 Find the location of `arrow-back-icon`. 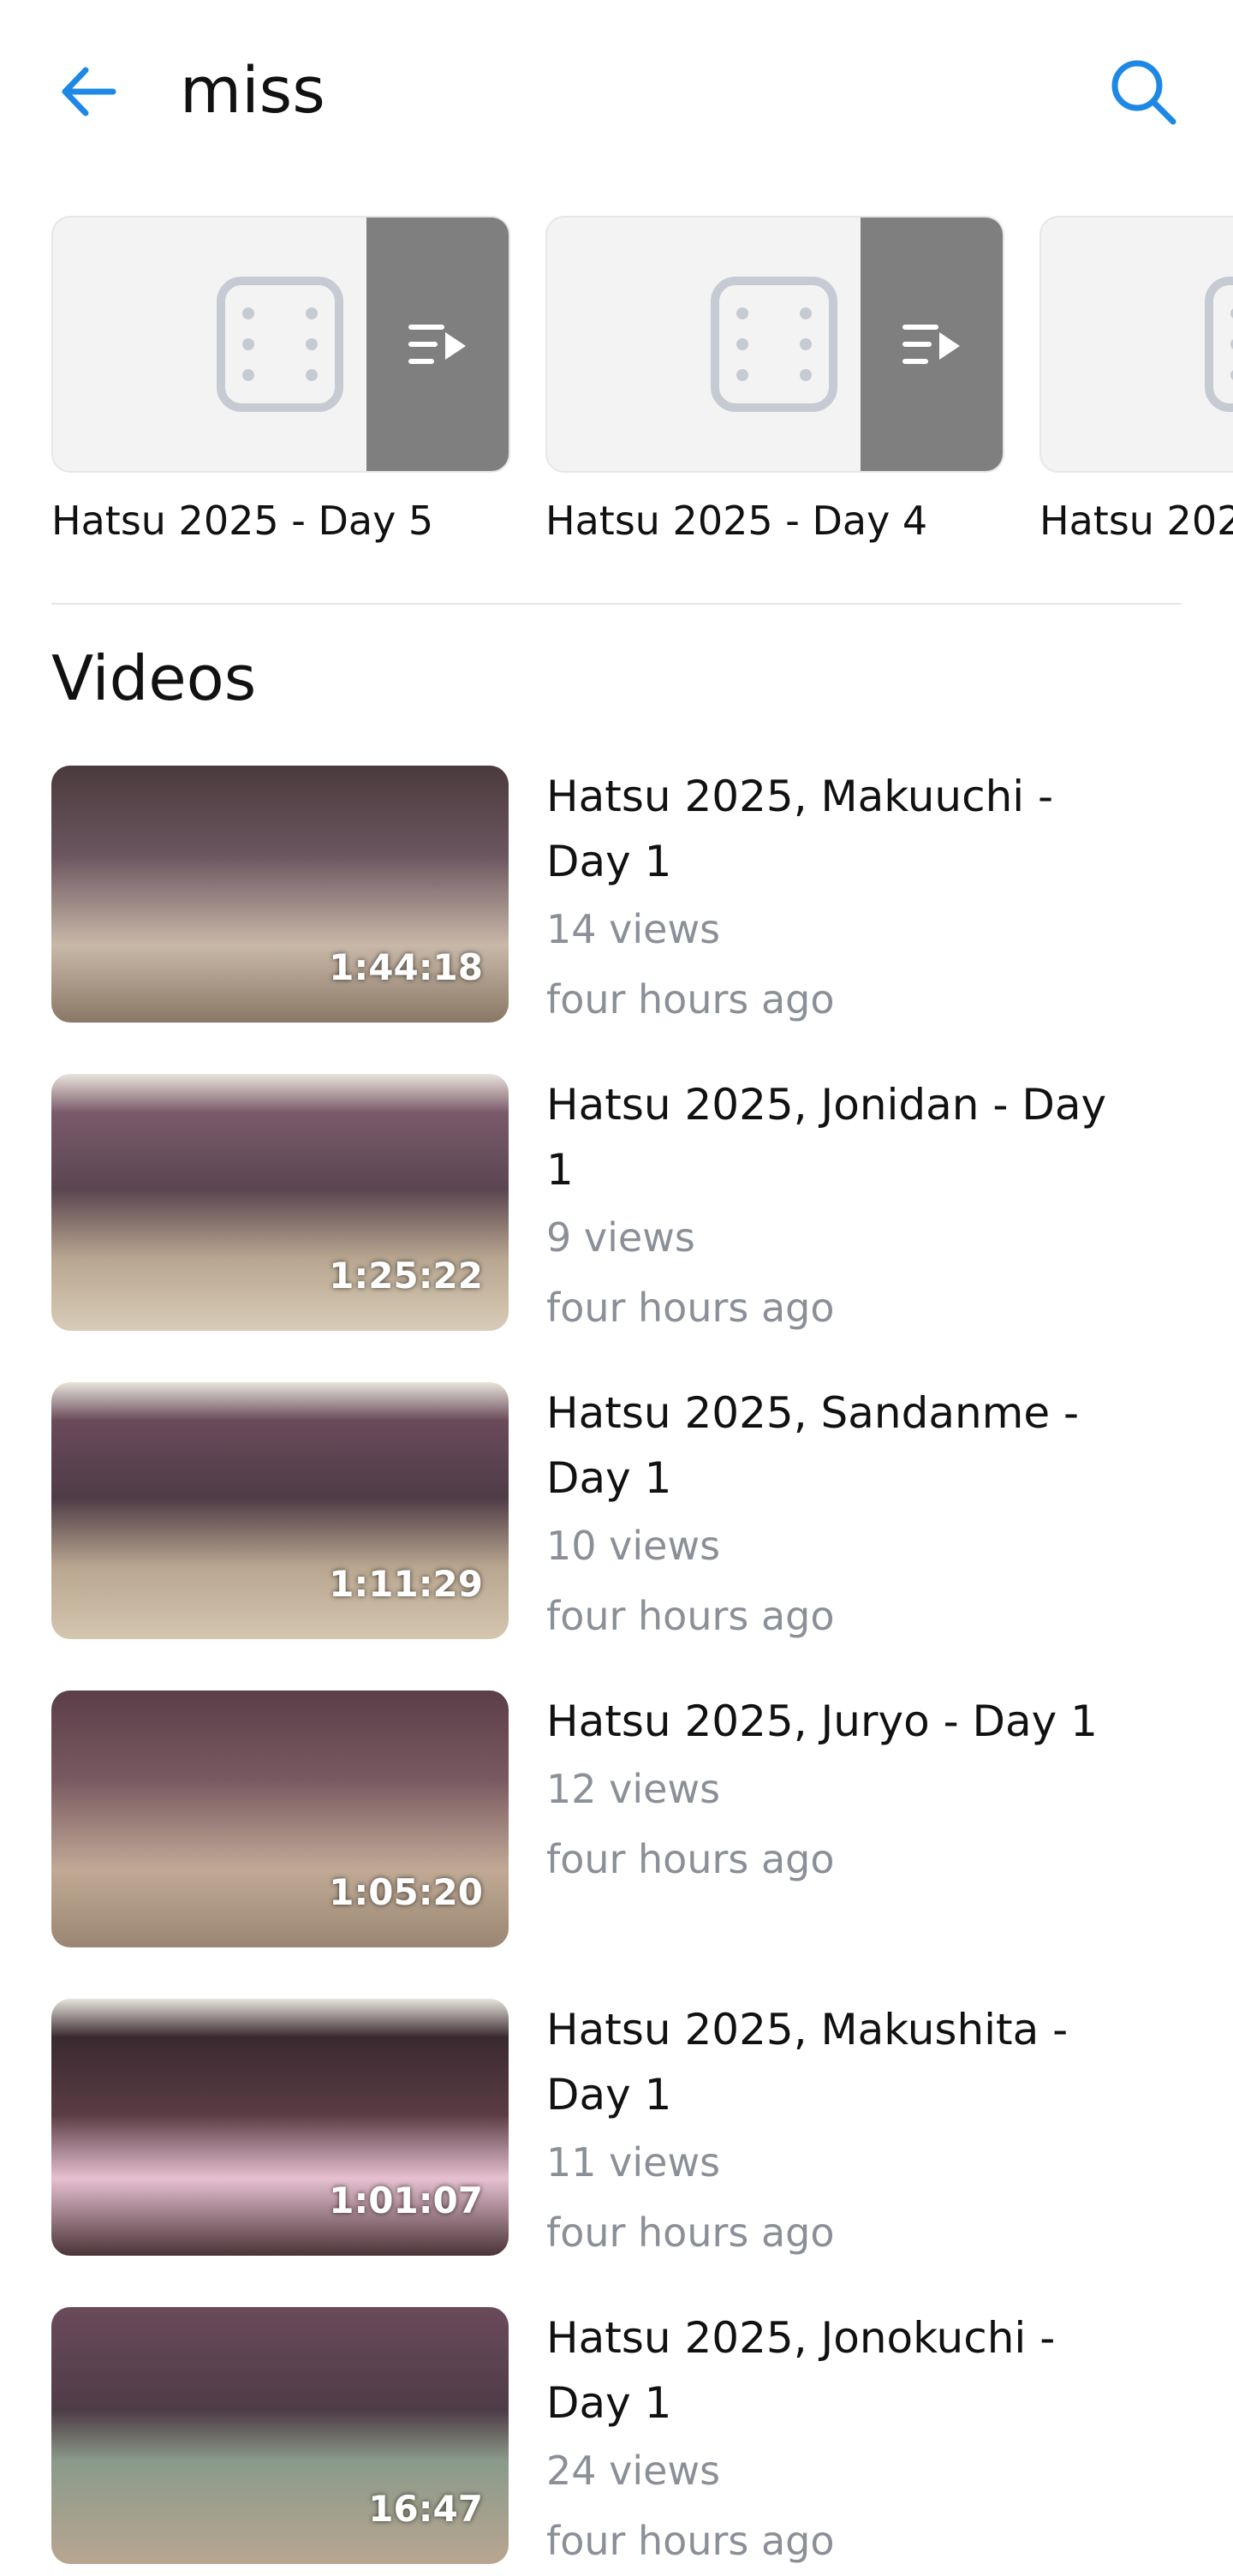

arrow-back-icon is located at coordinates (89, 91).